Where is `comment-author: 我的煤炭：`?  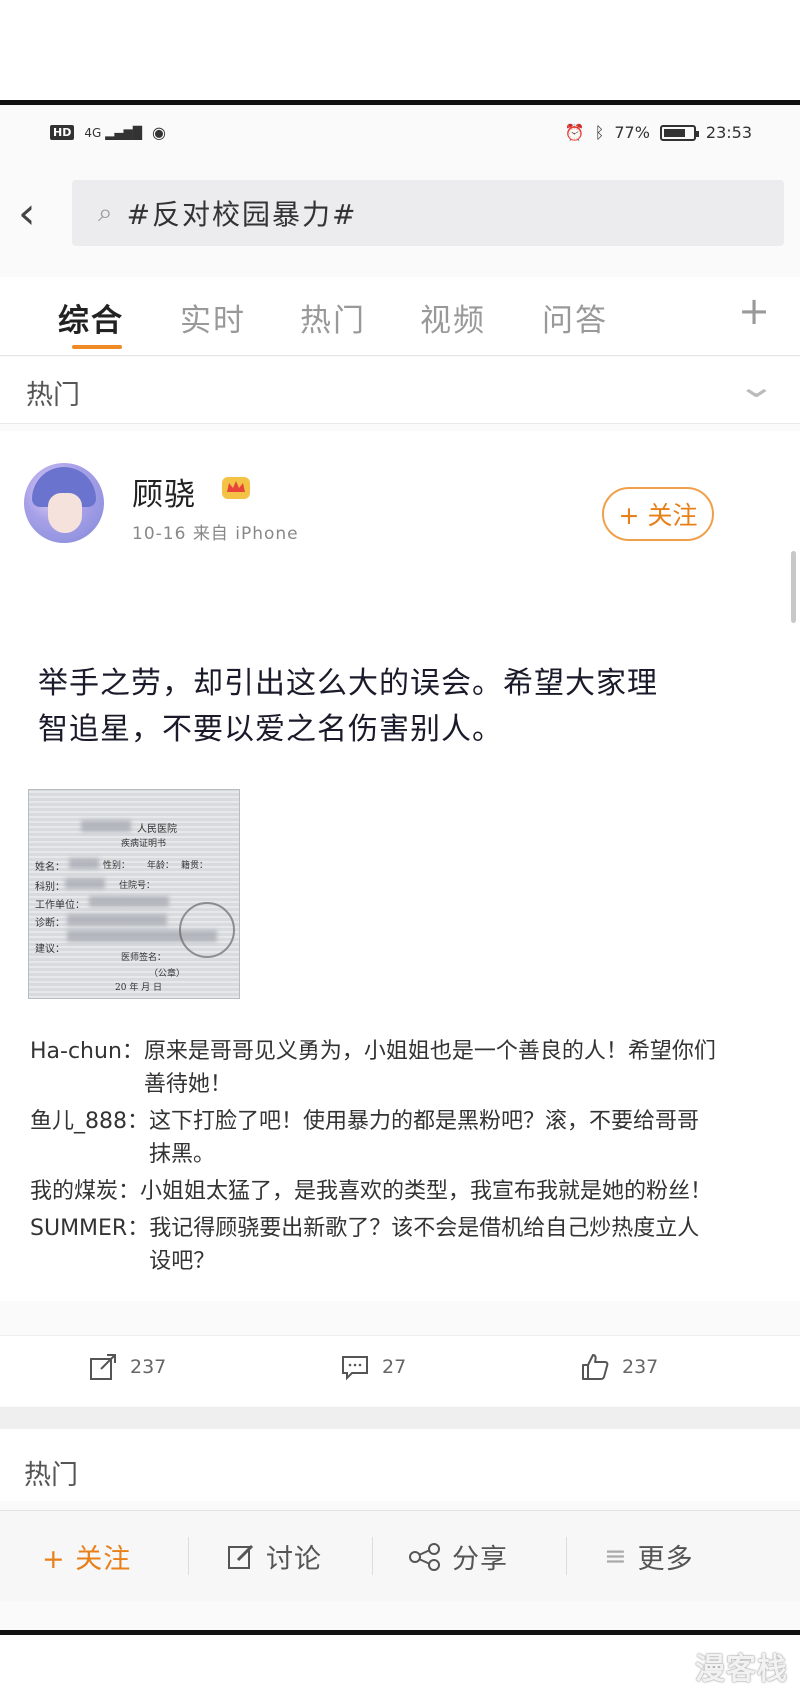 comment-author: 我的煤炭： is located at coordinates (85, 1191).